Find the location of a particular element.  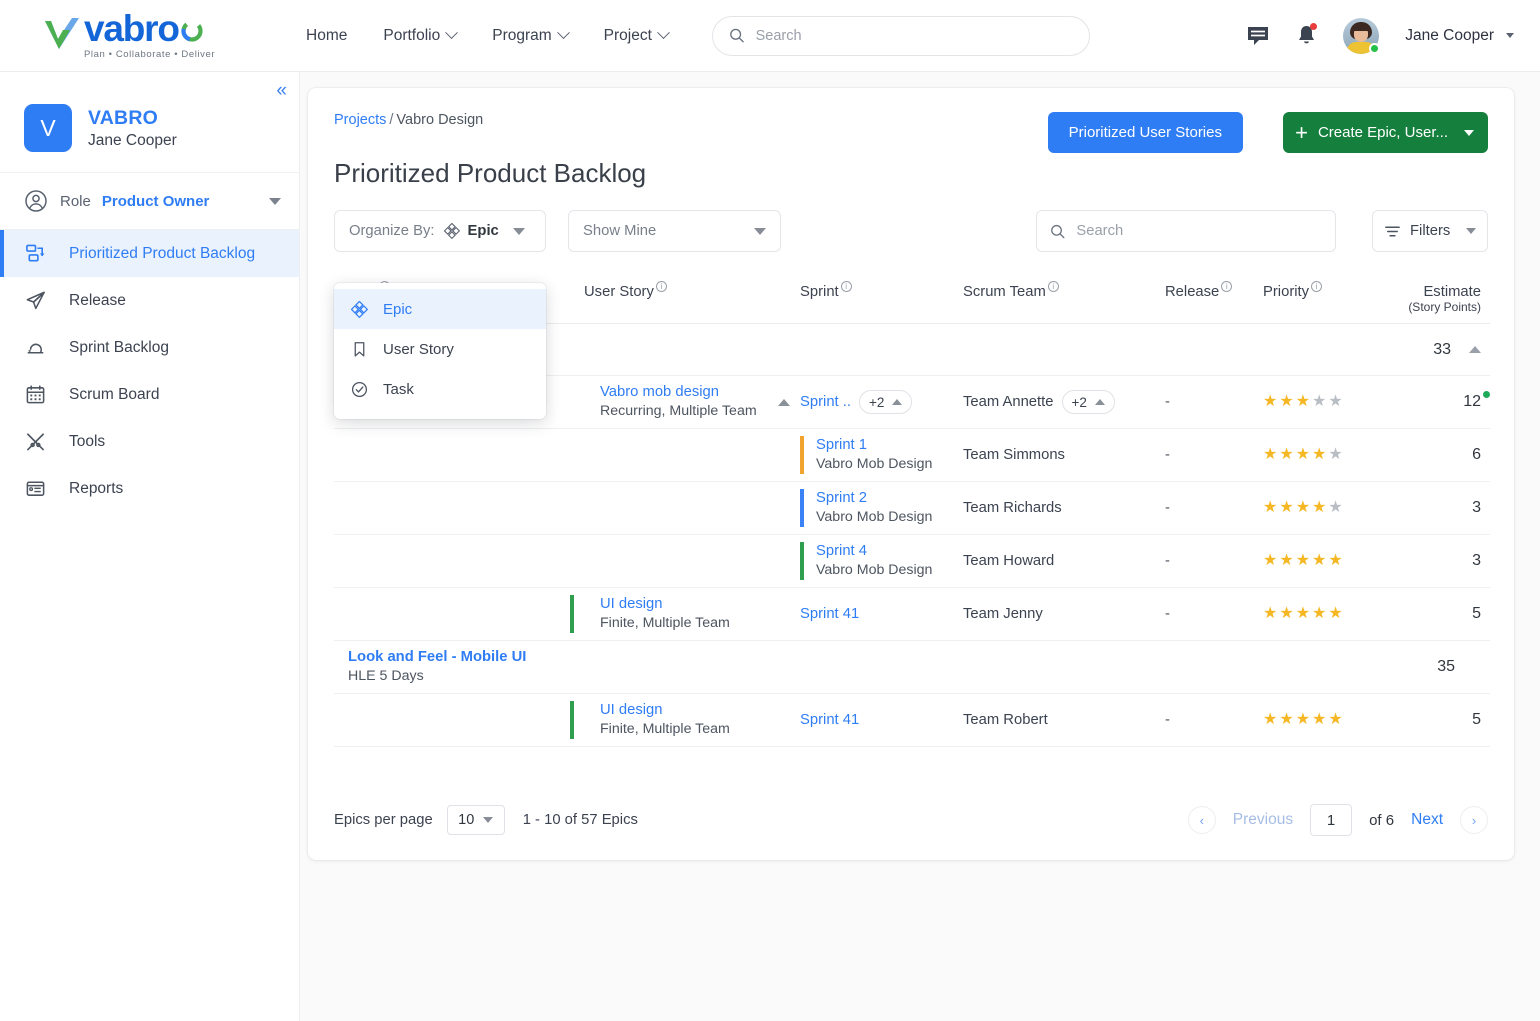

user-story-title: Vabro mob design is located at coordinates (689, 392).